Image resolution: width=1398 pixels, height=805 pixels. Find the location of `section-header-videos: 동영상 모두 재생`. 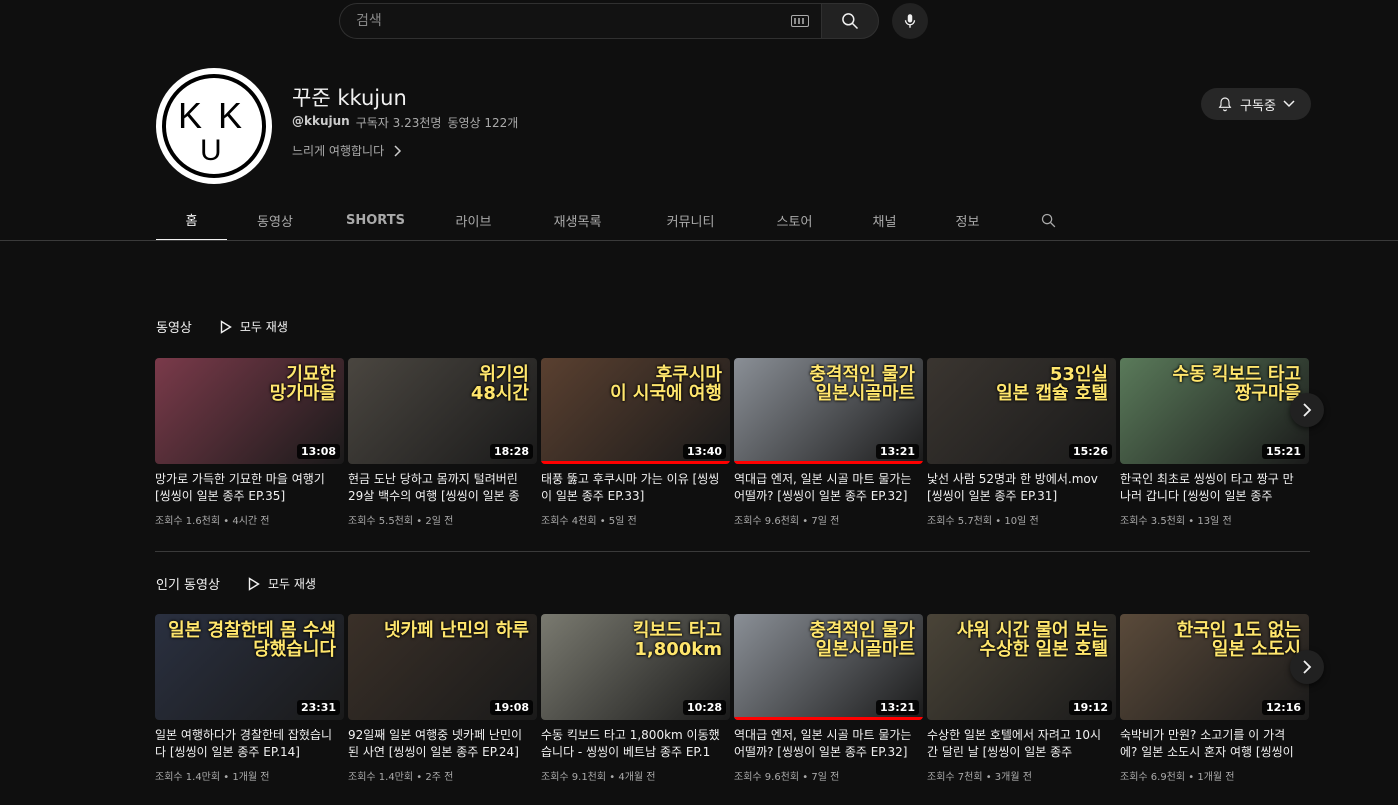

section-header-videos: 동영상 모두 재생 is located at coordinates (222, 326).